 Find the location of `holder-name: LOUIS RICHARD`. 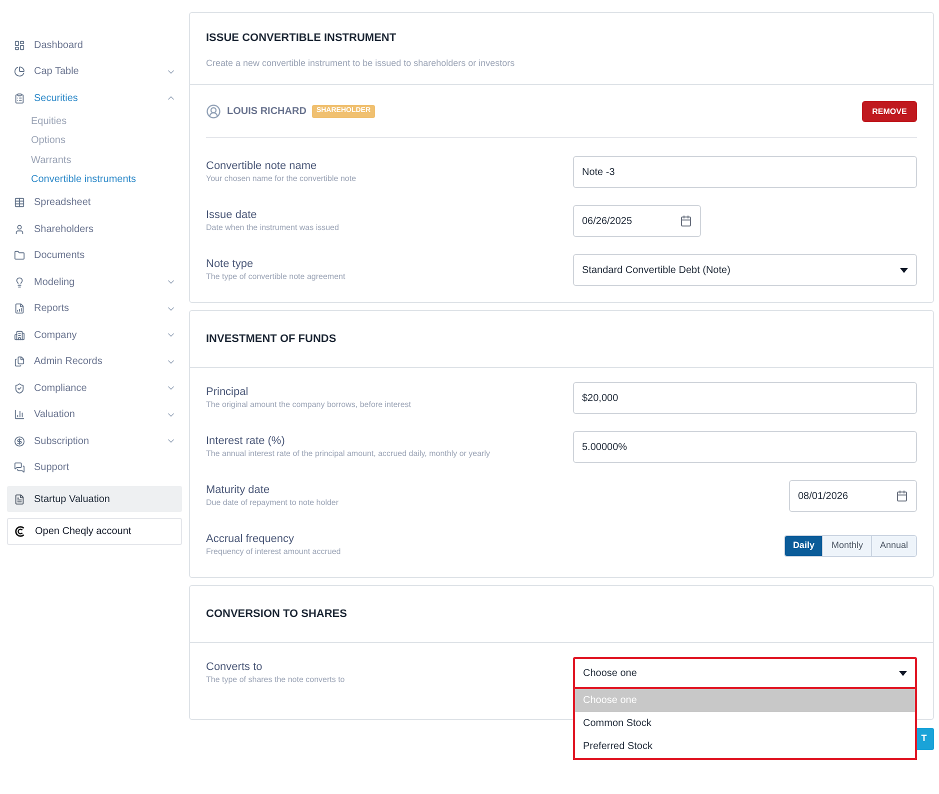

holder-name: LOUIS RICHARD is located at coordinates (266, 112).